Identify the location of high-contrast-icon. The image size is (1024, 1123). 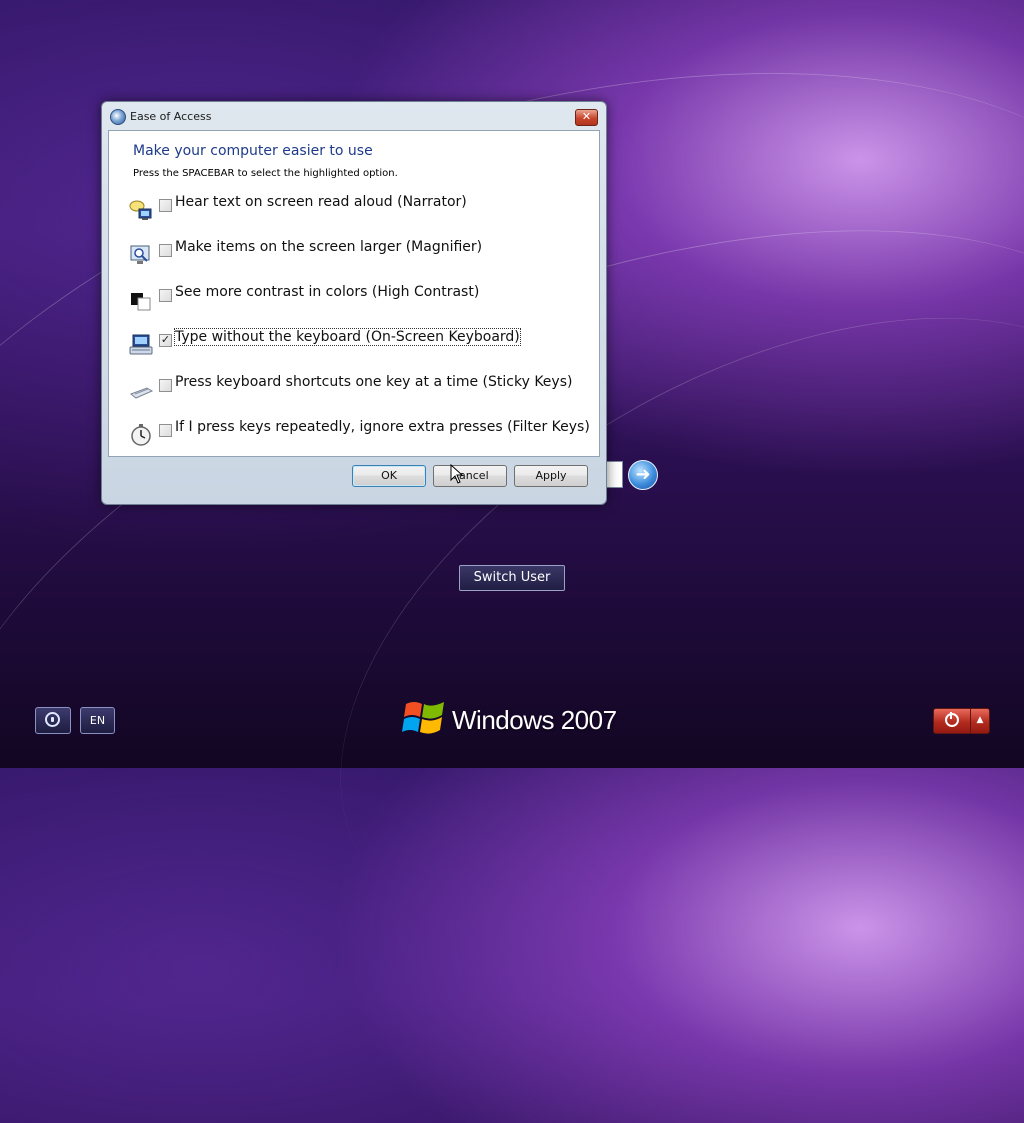
(141, 302).